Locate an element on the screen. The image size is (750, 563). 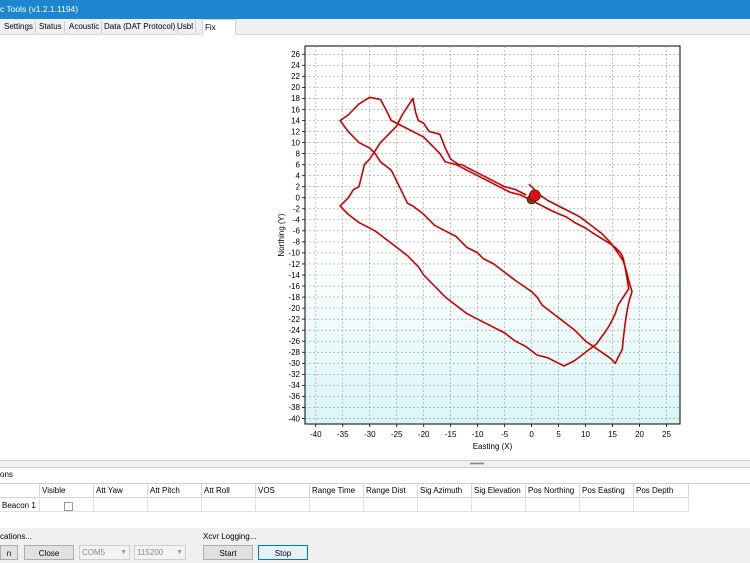
x-tick-label: 20 is located at coordinates (639, 434).